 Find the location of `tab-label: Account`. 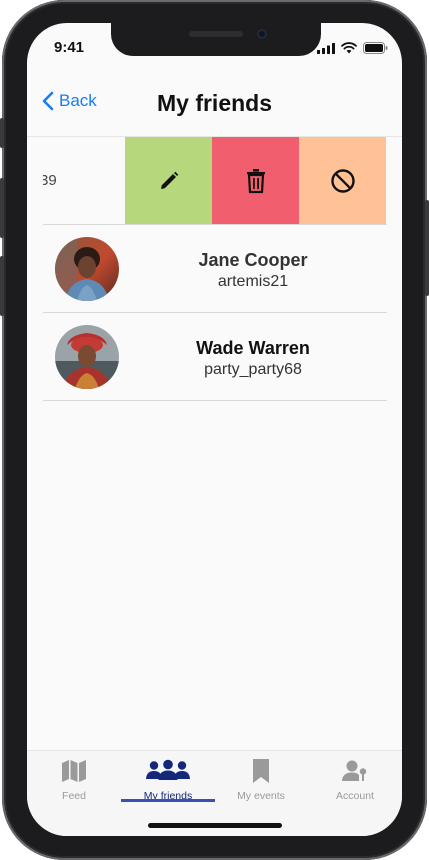

tab-label: Account is located at coordinates (355, 796).